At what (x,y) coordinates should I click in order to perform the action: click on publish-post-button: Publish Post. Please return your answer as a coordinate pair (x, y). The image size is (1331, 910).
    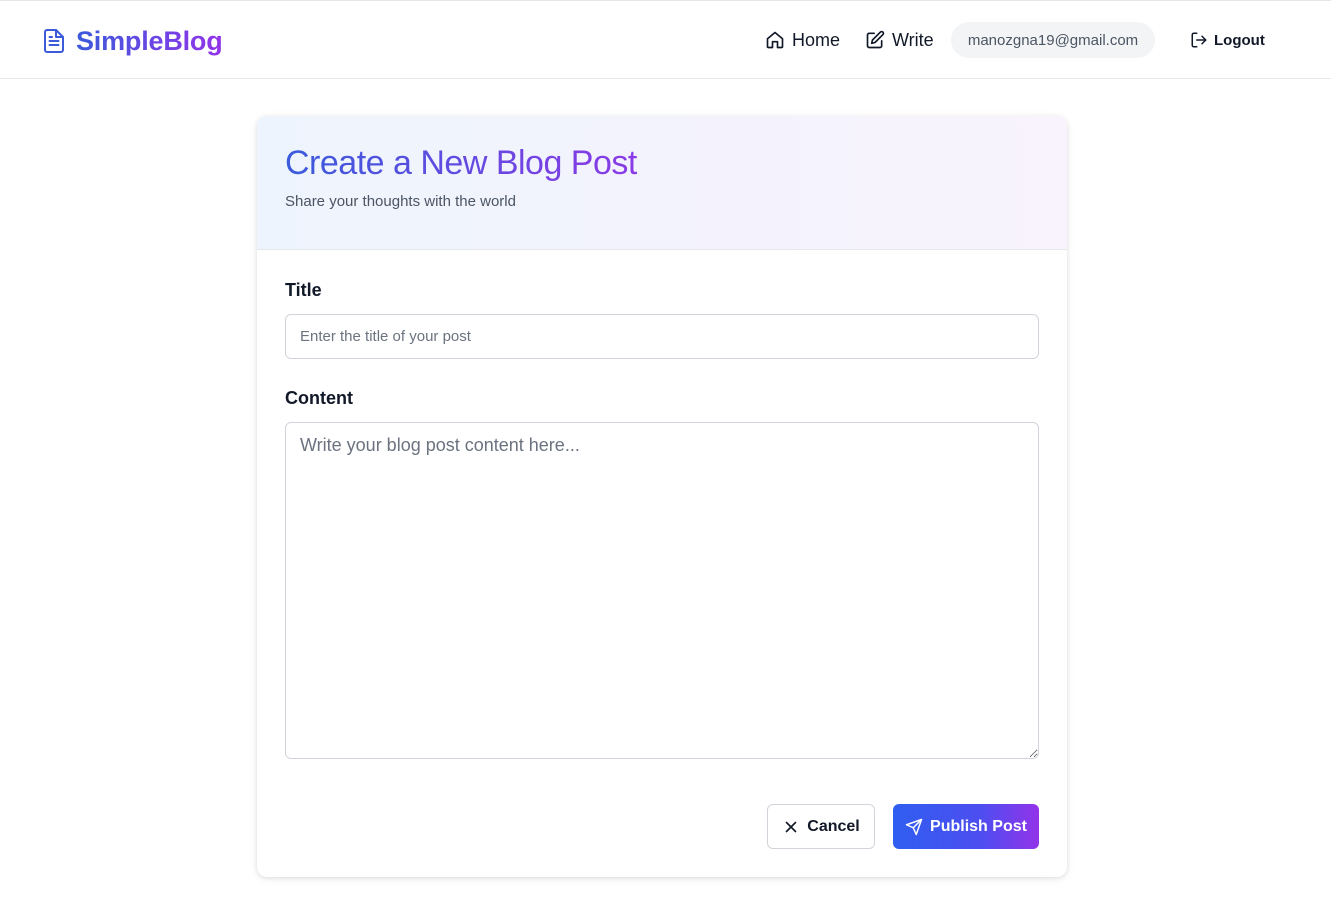
    Looking at the image, I should click on (966, 826).